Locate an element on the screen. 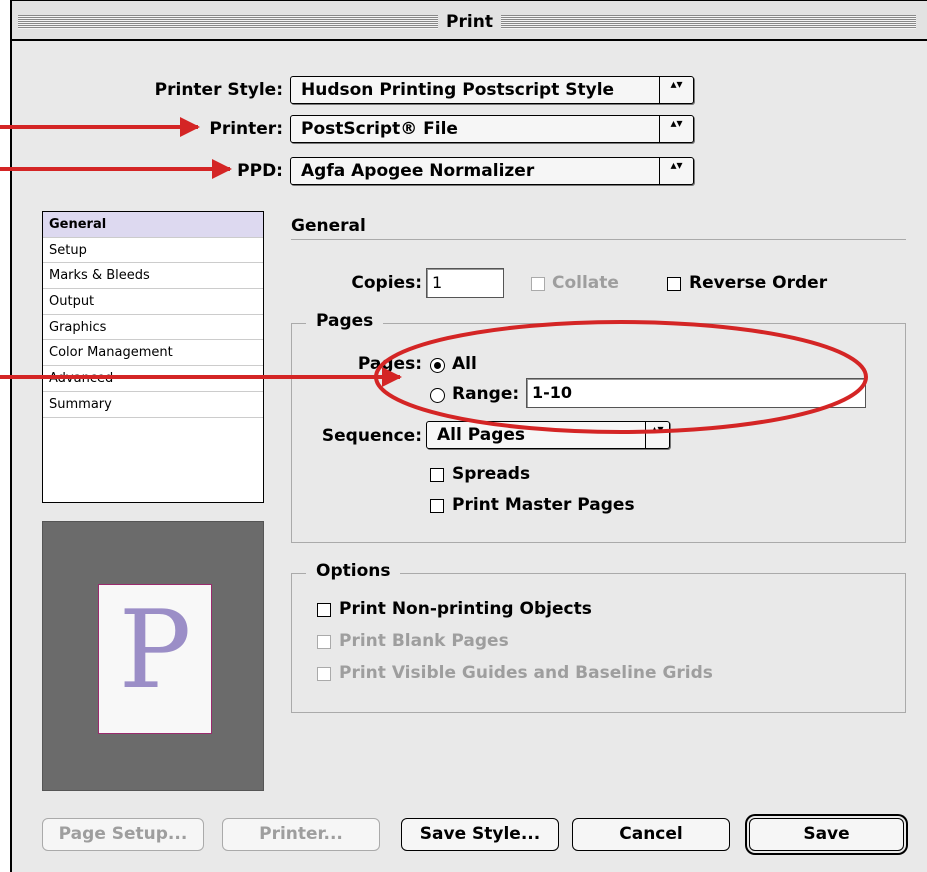  window-title: Print is located at coordinates (469, 22).